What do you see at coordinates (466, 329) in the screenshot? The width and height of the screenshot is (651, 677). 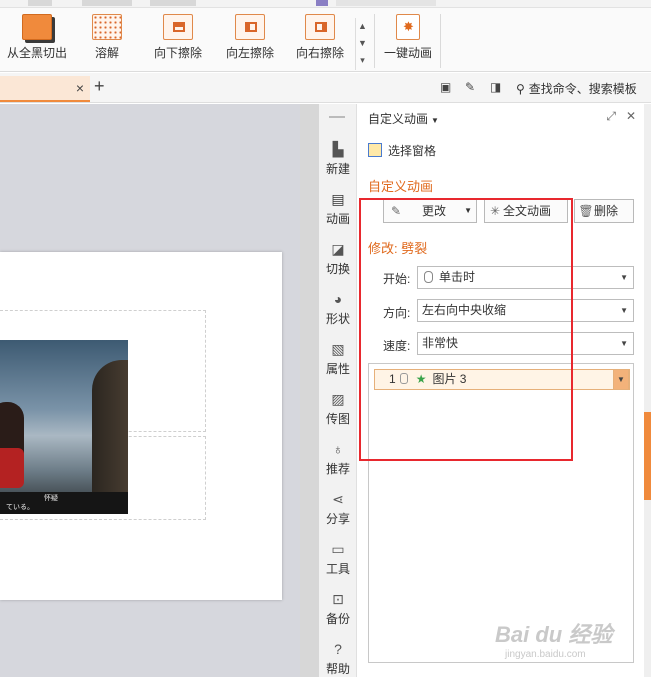 I see `annotation-highlight` at bounding box center [466, 329].